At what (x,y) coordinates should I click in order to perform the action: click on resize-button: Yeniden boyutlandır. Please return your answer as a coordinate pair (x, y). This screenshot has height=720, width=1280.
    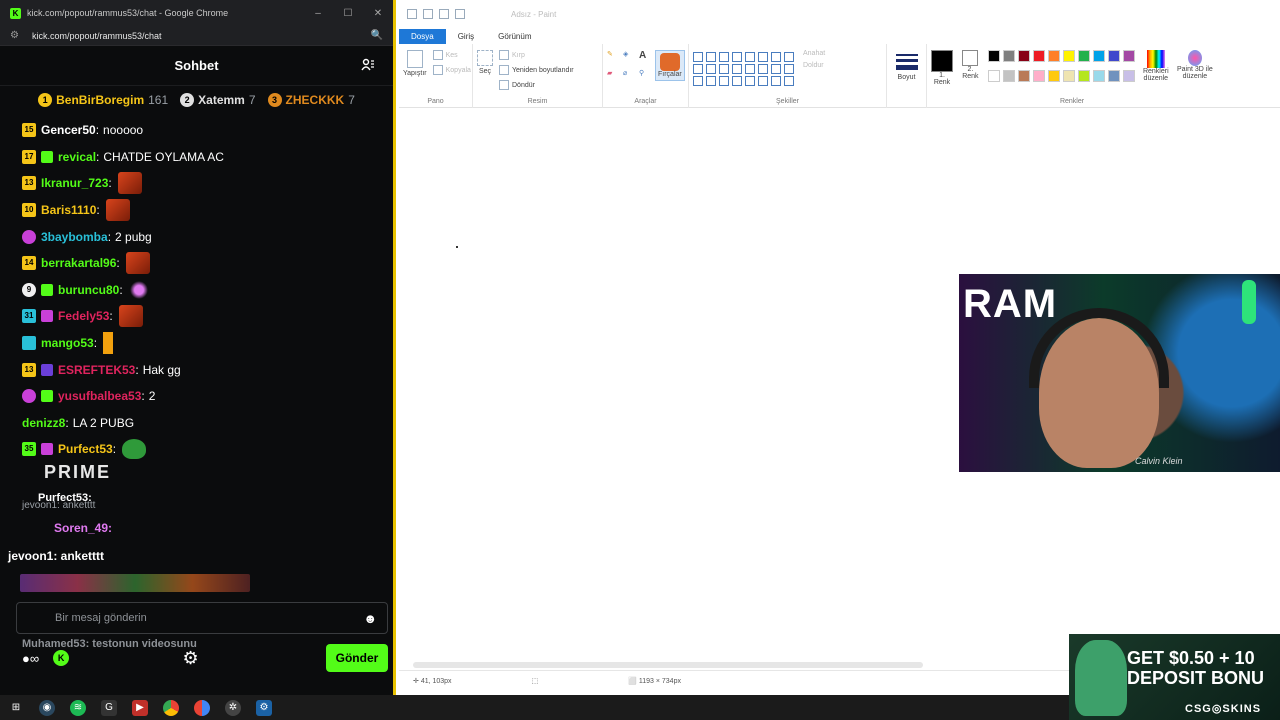
    Looking at the image, I should click on (536, 70).